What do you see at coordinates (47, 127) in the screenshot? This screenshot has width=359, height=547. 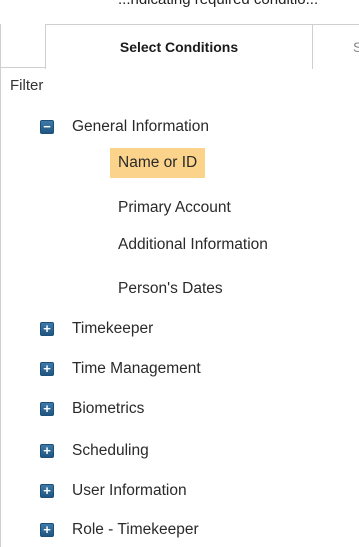 I see `minus-box-icon: −` at bounding box center [47, 127].